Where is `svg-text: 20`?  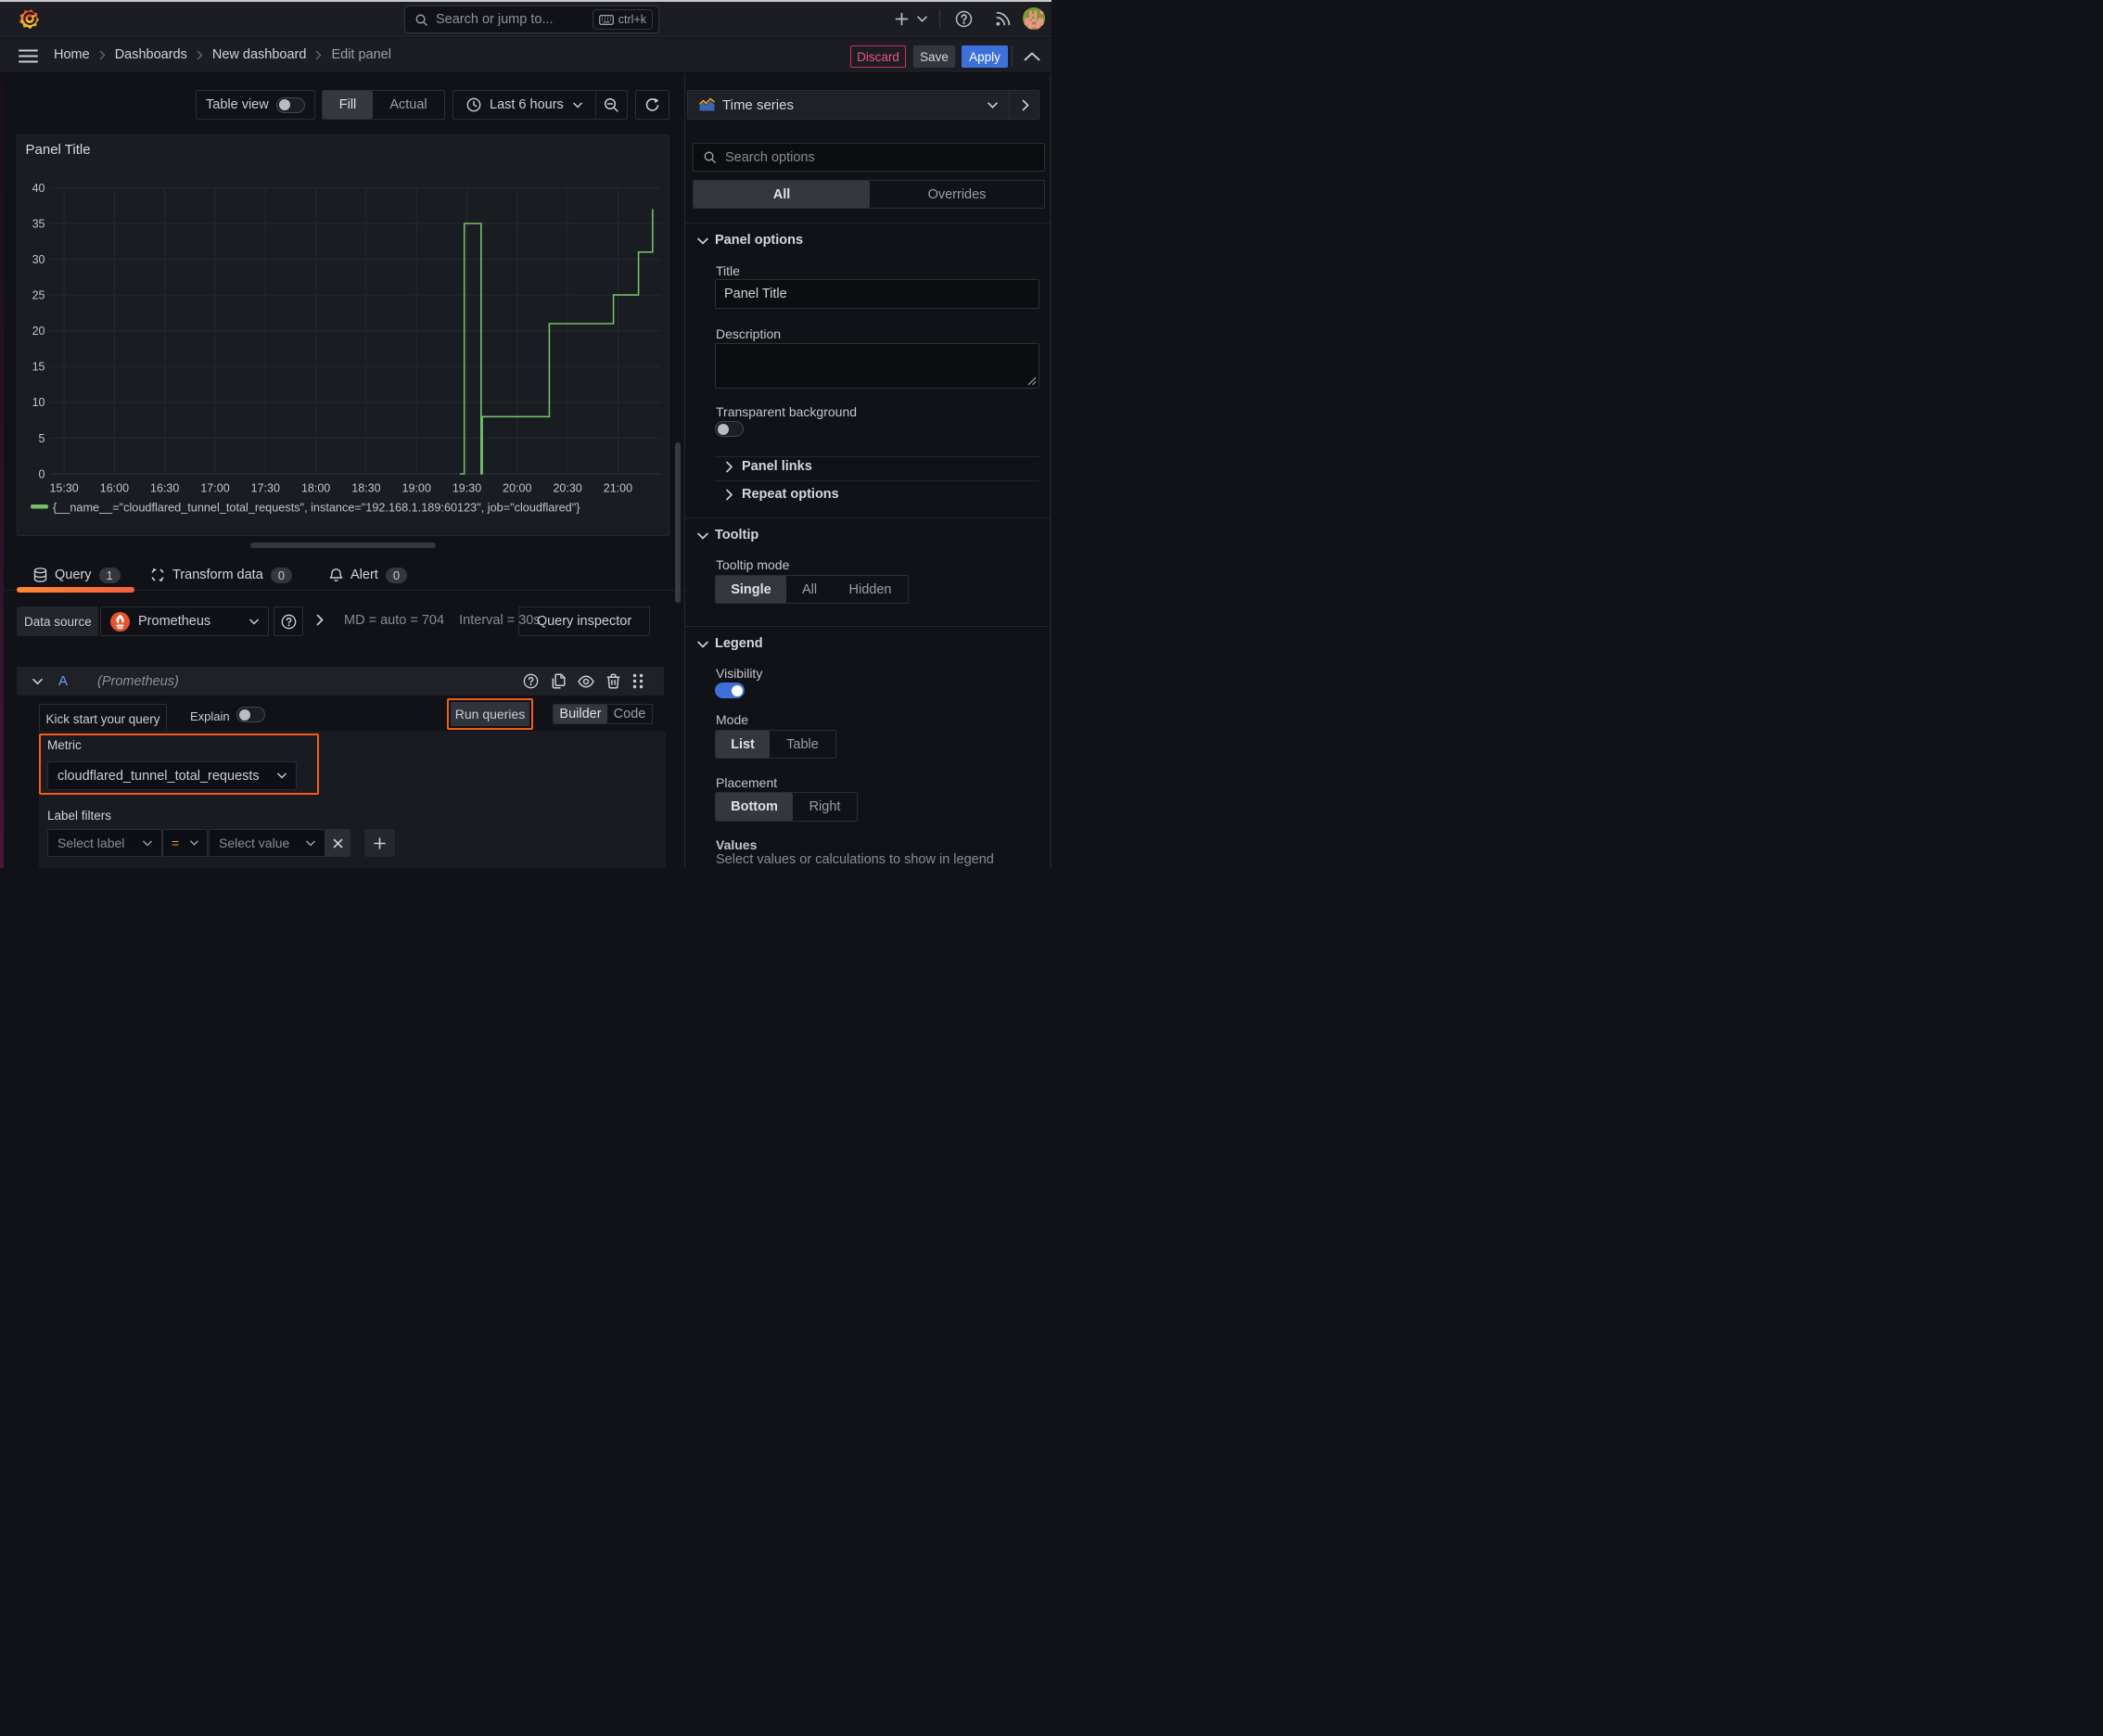 svg-text: 20 is located at coordinates (38, 331).